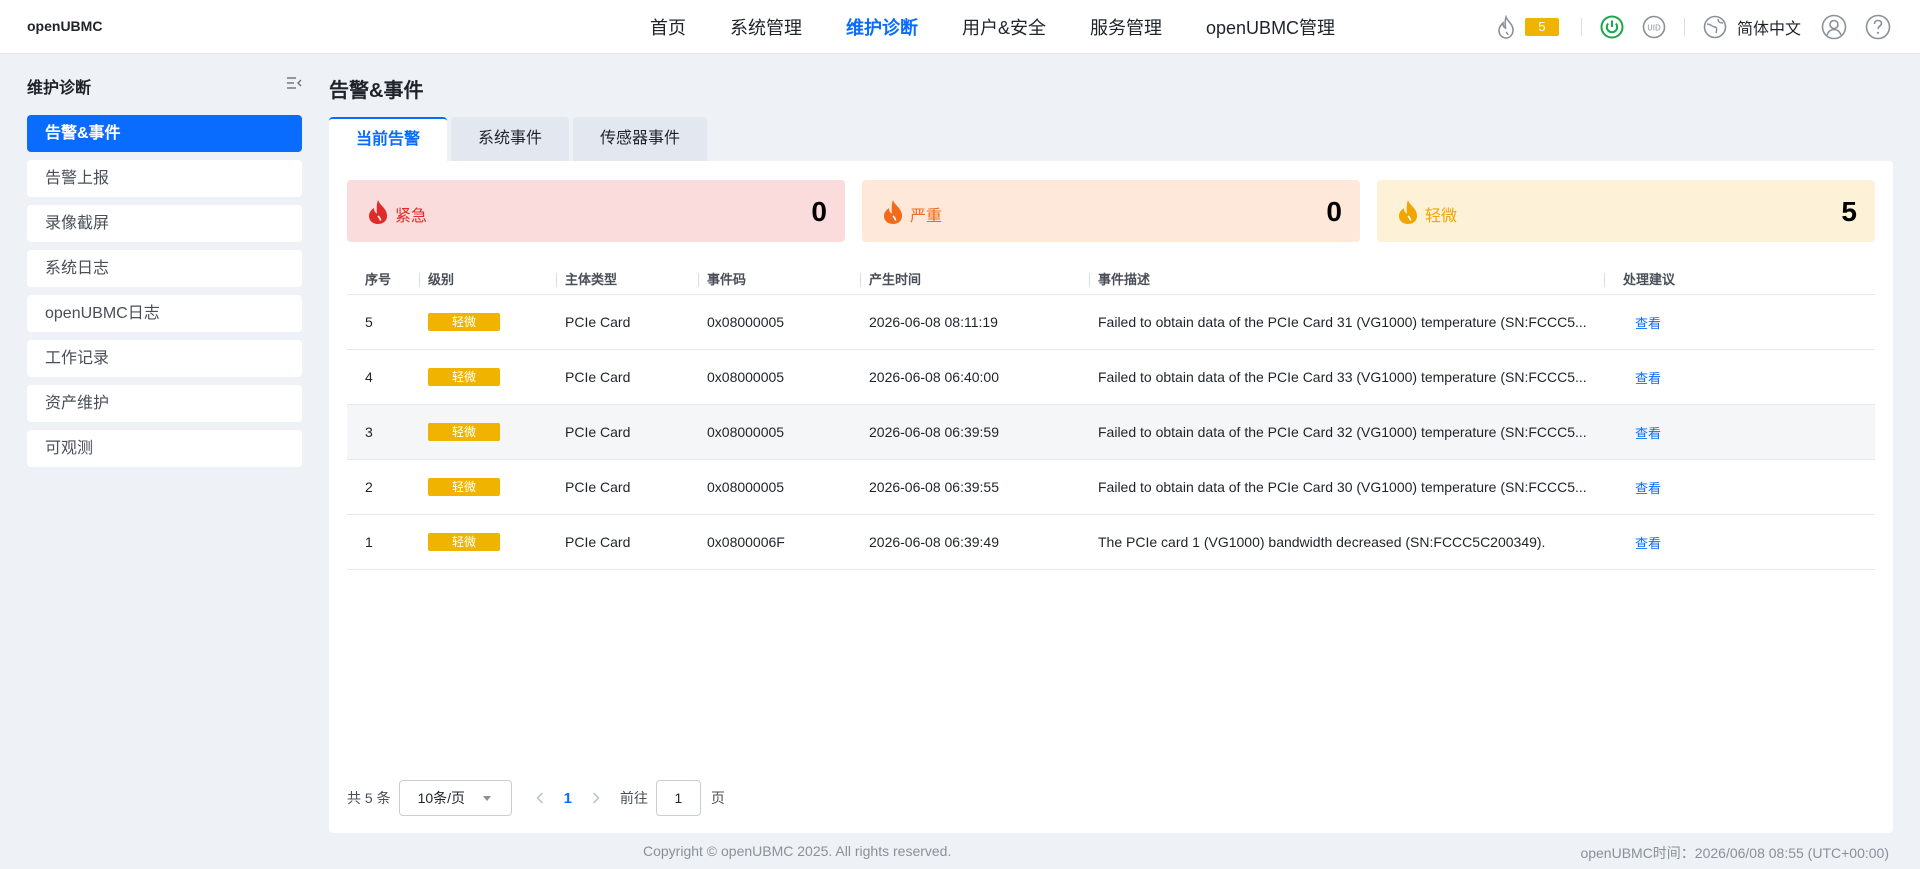 The width and height of the screenshot is (1920, 869). What do you see at coordinates (934, 542) in the screenshot?
I see `cell-time: 2026-06-08 06:39:49` at bounding box center [934, 542].